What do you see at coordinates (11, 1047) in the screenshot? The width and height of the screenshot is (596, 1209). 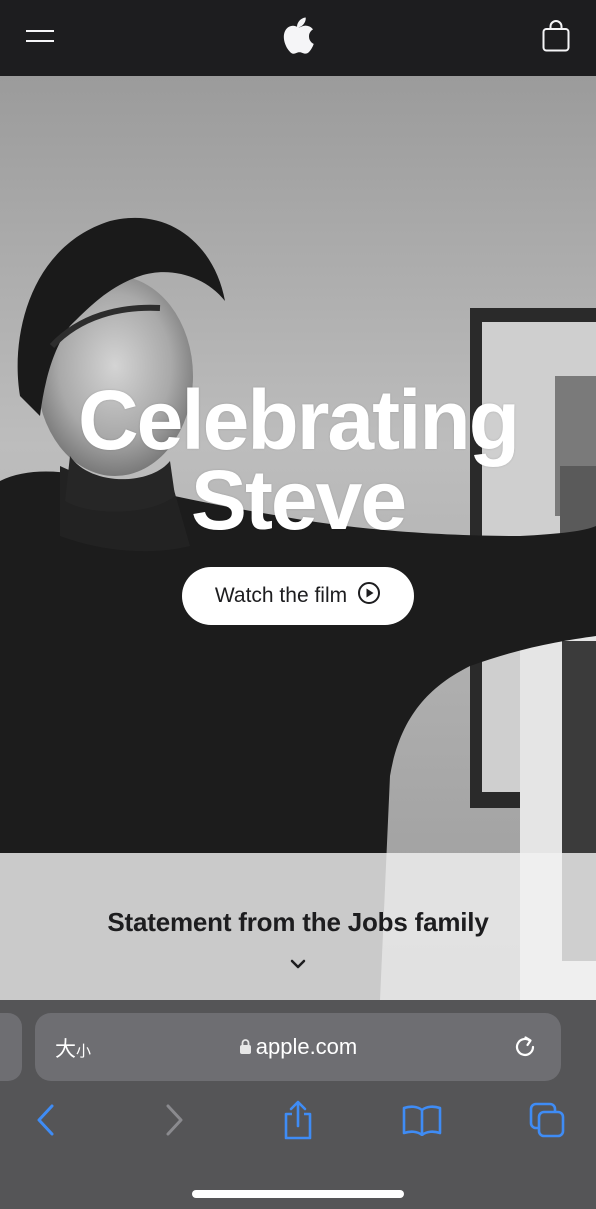 I see `previous-tab-preview` at bounding box center [11, 1047].